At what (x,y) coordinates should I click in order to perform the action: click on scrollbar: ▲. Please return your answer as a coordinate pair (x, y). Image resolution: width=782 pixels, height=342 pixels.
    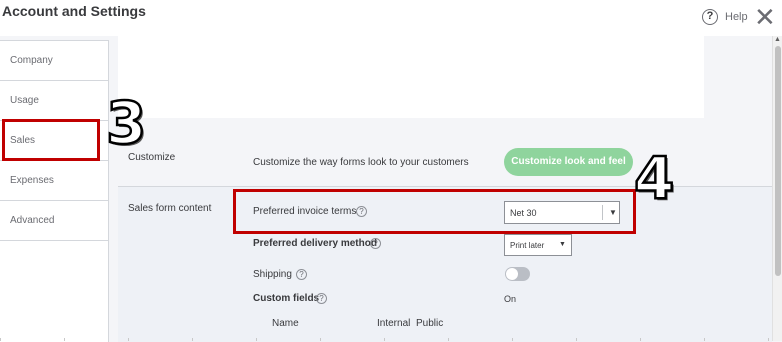
    Looking at the image, I should click on (777, 188).